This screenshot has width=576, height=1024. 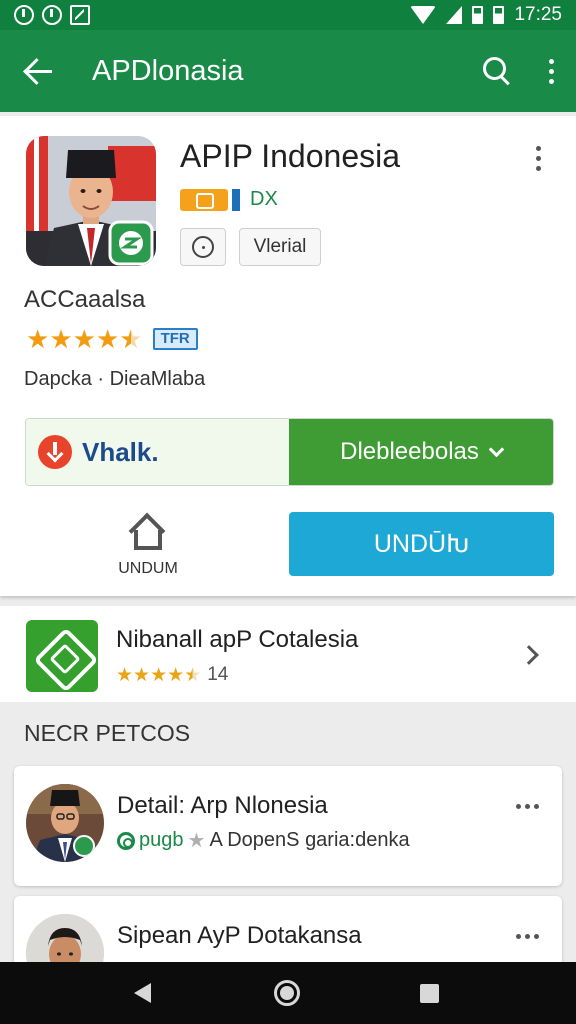 I want to click on signal-icon, so click(x=454, y=15).